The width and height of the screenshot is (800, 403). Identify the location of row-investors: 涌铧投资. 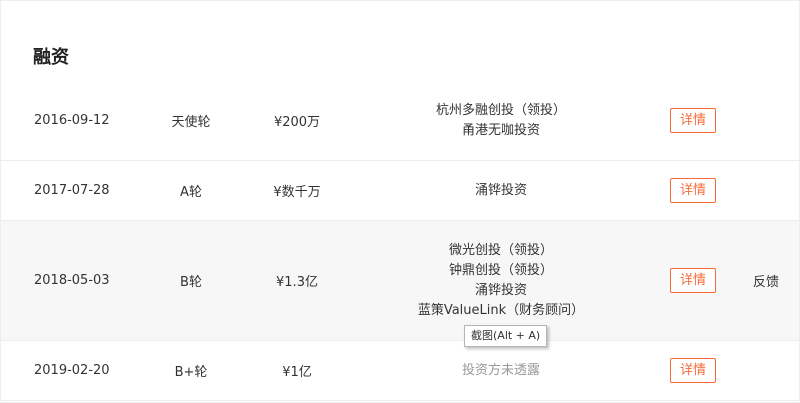
(501, 190).